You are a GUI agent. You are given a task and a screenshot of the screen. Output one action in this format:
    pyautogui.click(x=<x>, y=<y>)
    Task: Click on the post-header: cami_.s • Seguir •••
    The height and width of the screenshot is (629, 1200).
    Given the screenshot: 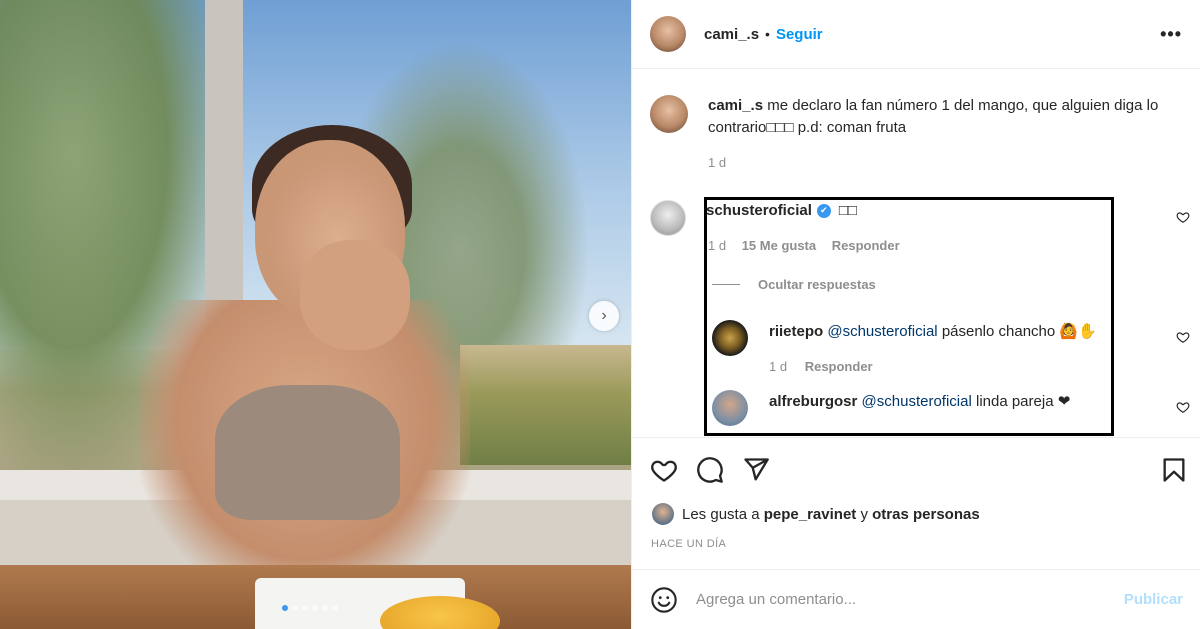 What is the action you would take?
    pyautogui.click(x=916, y=34)
    